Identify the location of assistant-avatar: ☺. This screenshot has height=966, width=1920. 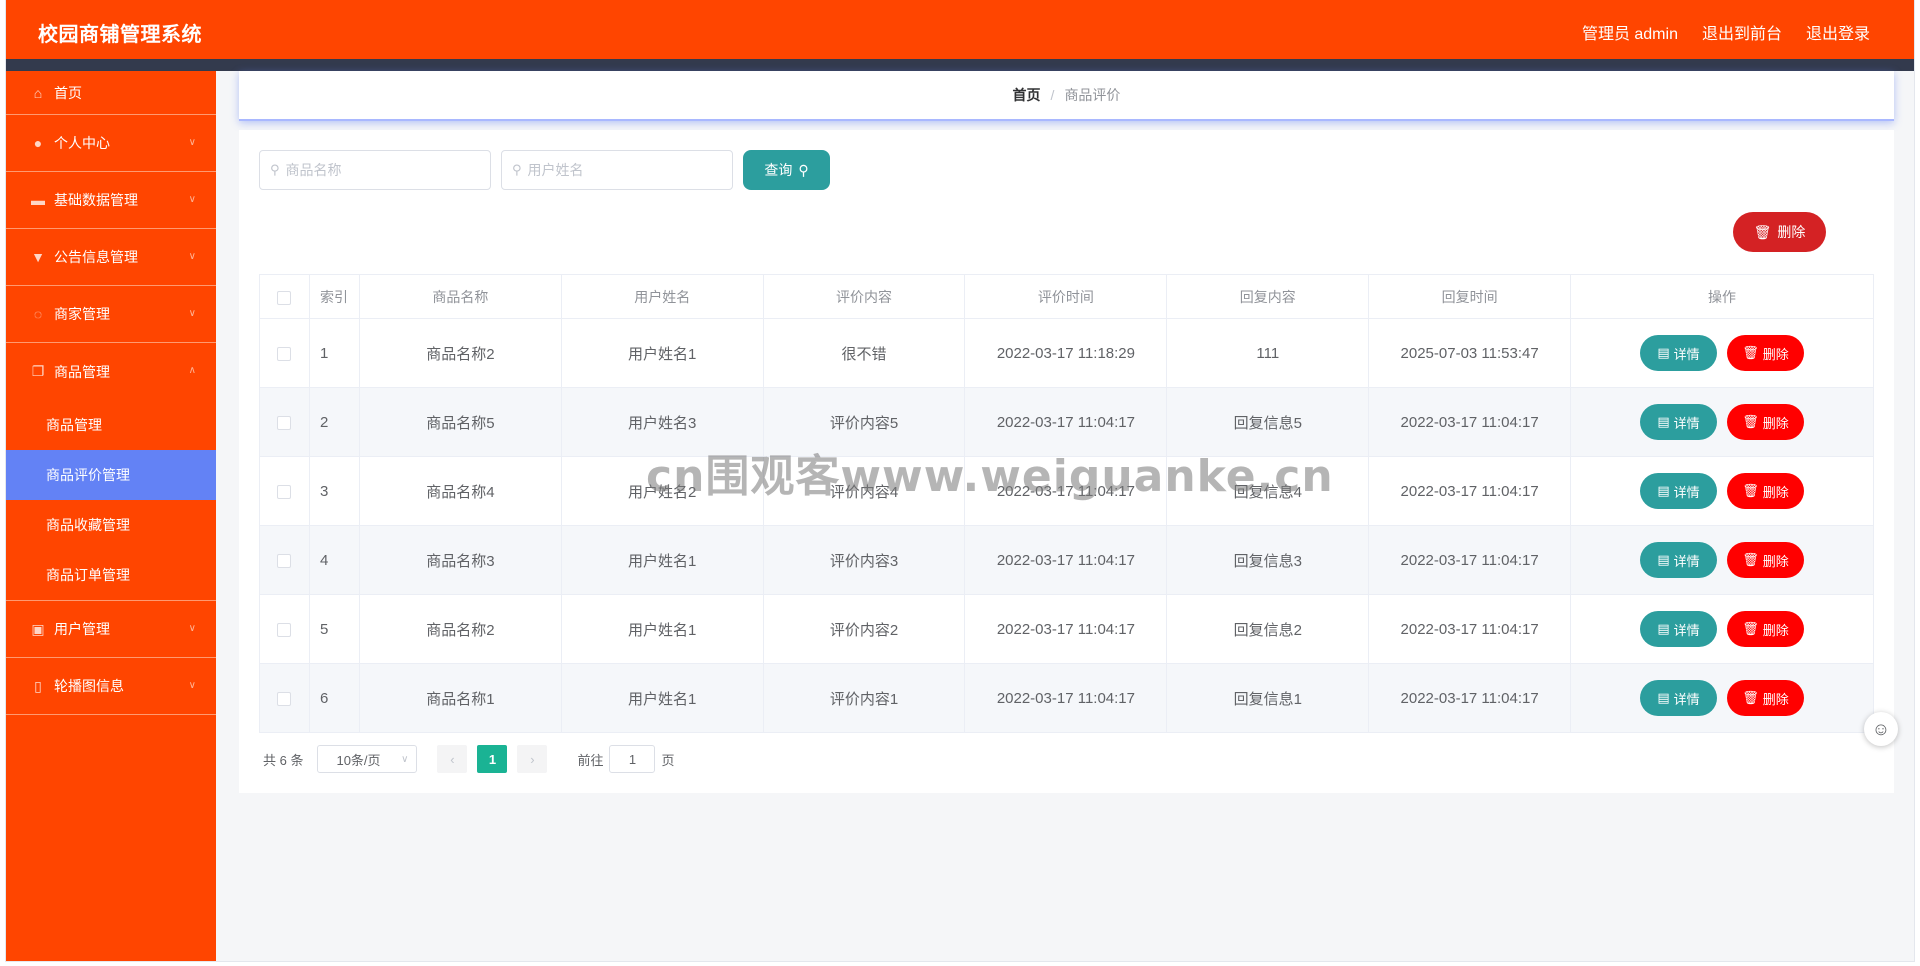
(1881, 729).